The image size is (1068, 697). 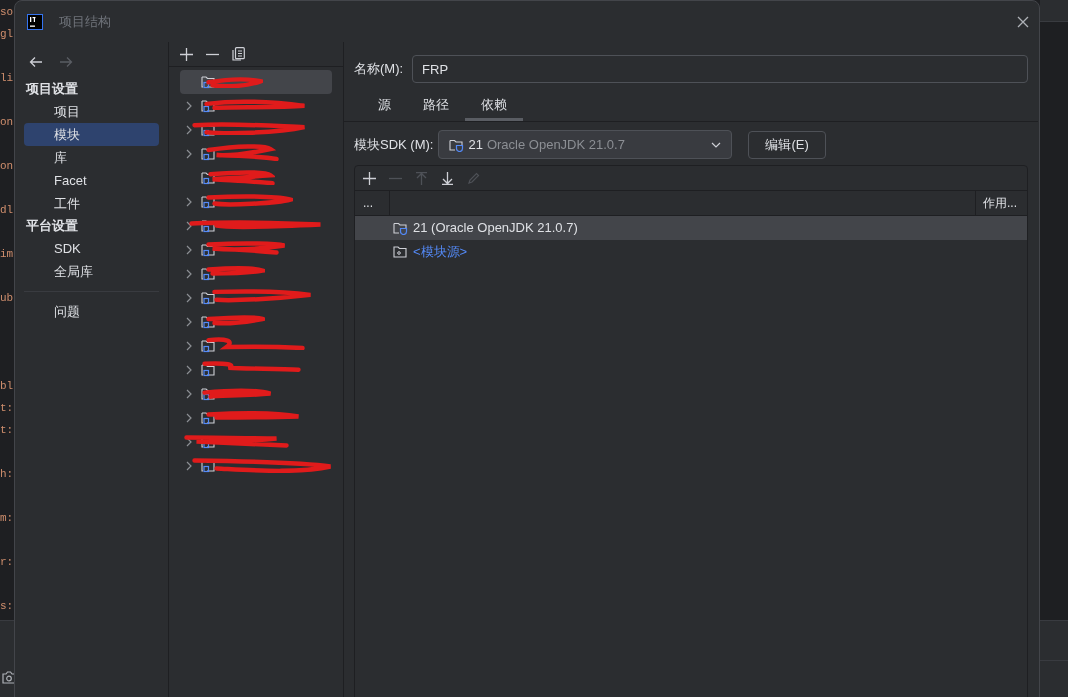 What do you see at coordinates (7, 518) in the screenshot?
I see `code-text: m:` at bounding box center [7, 518].